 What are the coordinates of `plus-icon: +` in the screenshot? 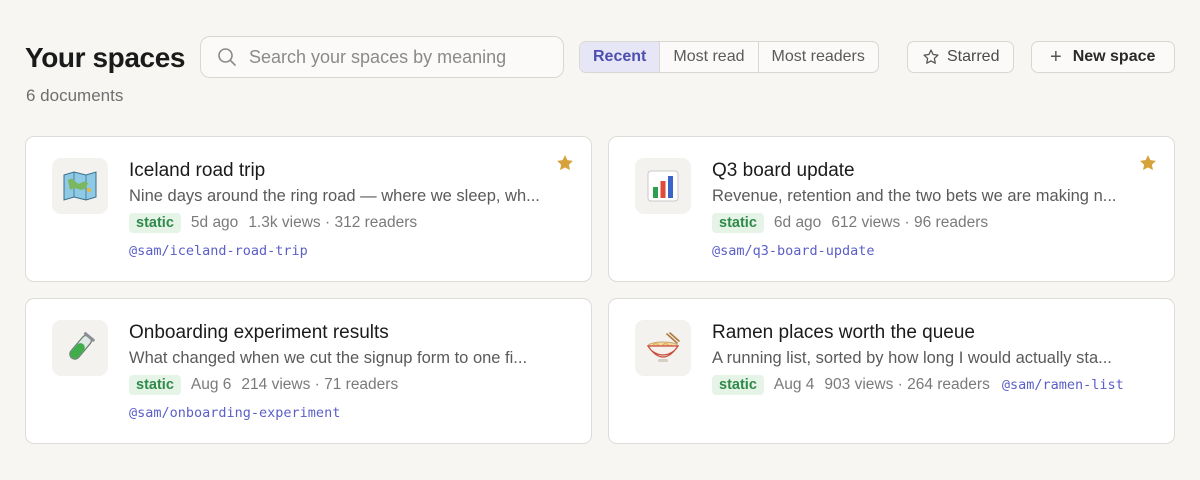 It's located at (1056, 57).